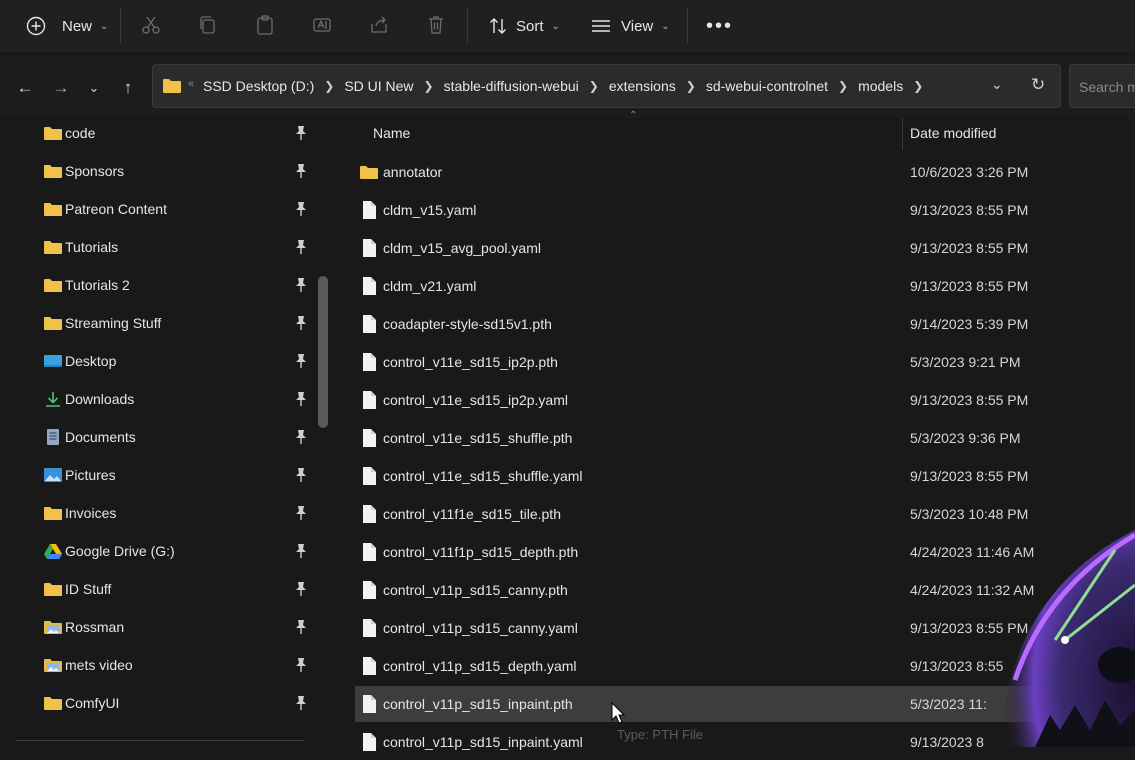  What do you see at coordinates (369, 438) in the screenshot?
I see `file-icon` at bounding box center [369, 438].